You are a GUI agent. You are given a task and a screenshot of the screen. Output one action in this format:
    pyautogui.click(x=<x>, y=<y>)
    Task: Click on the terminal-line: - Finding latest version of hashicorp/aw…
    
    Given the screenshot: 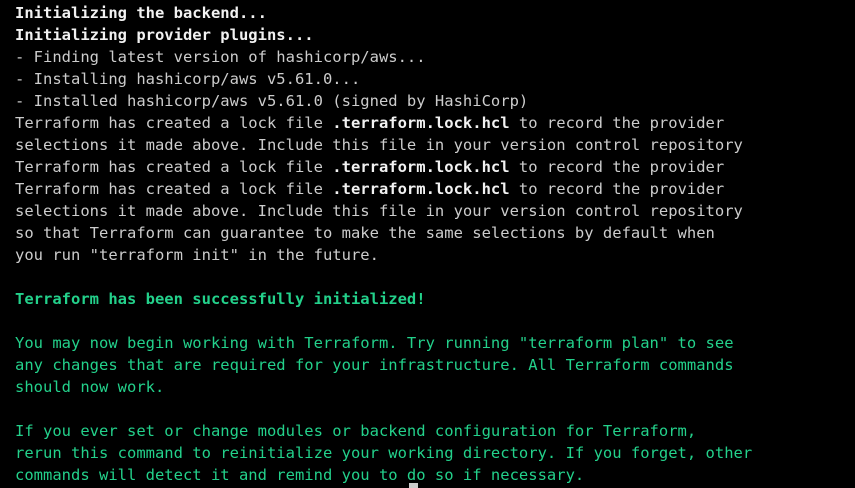 What is the action you would take?
    pyautogui.click(x=220, y=57)
    